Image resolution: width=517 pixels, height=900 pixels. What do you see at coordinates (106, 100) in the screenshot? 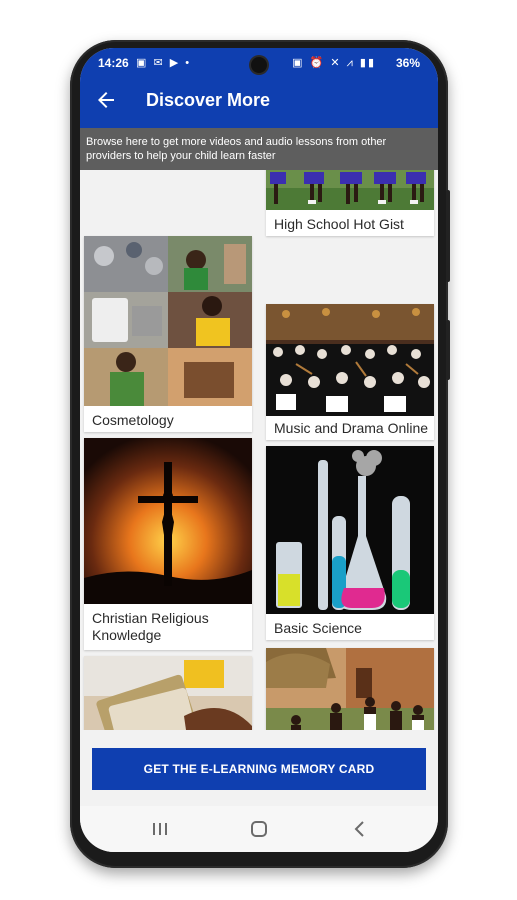
I see `arrow-left-icon` at bounding box center [106, 100].